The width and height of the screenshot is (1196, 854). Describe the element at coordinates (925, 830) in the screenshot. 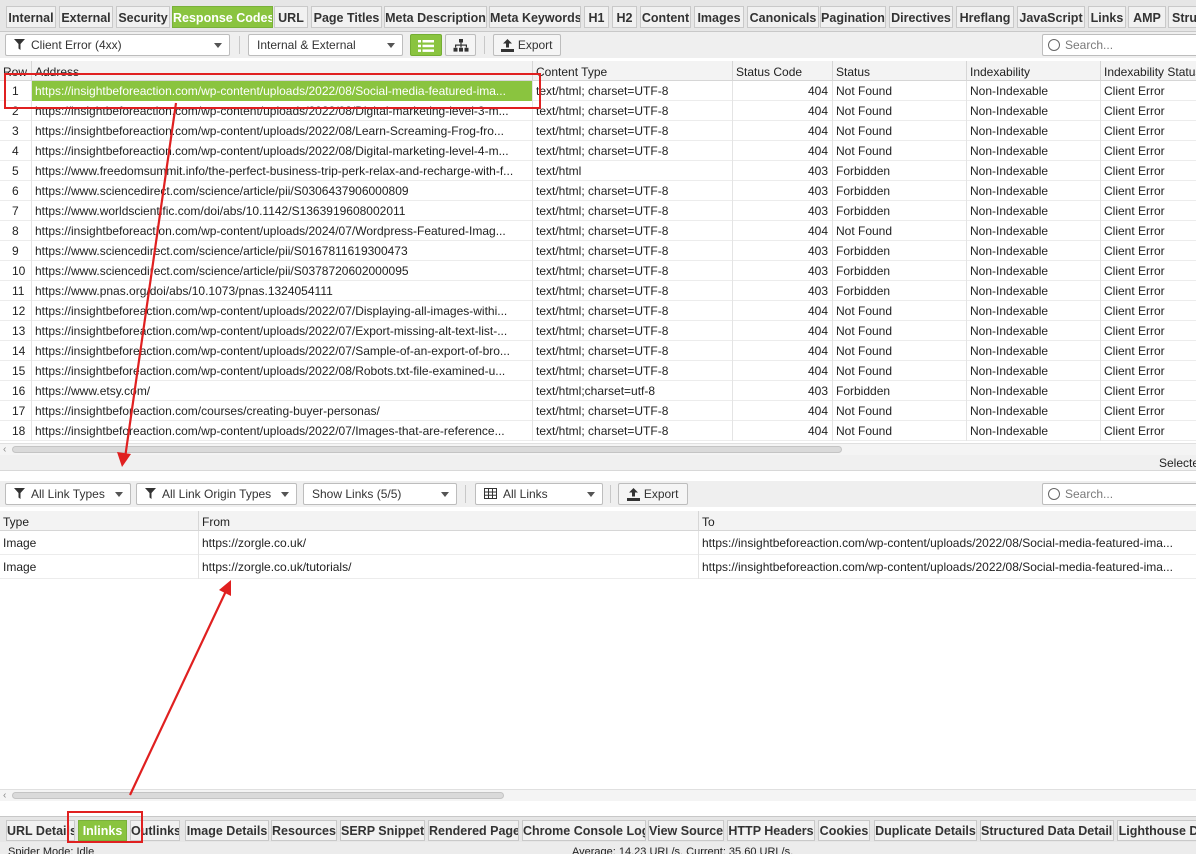

I see `bottom-tab-duplicate-details: Duplicate Details` at that location.